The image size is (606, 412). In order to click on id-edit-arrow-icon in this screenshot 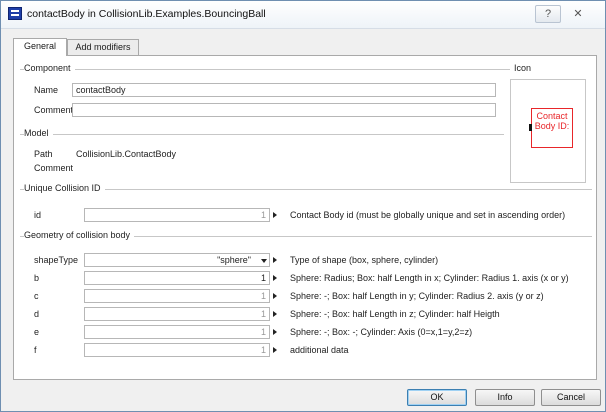, I will do `click(275, 215)`.